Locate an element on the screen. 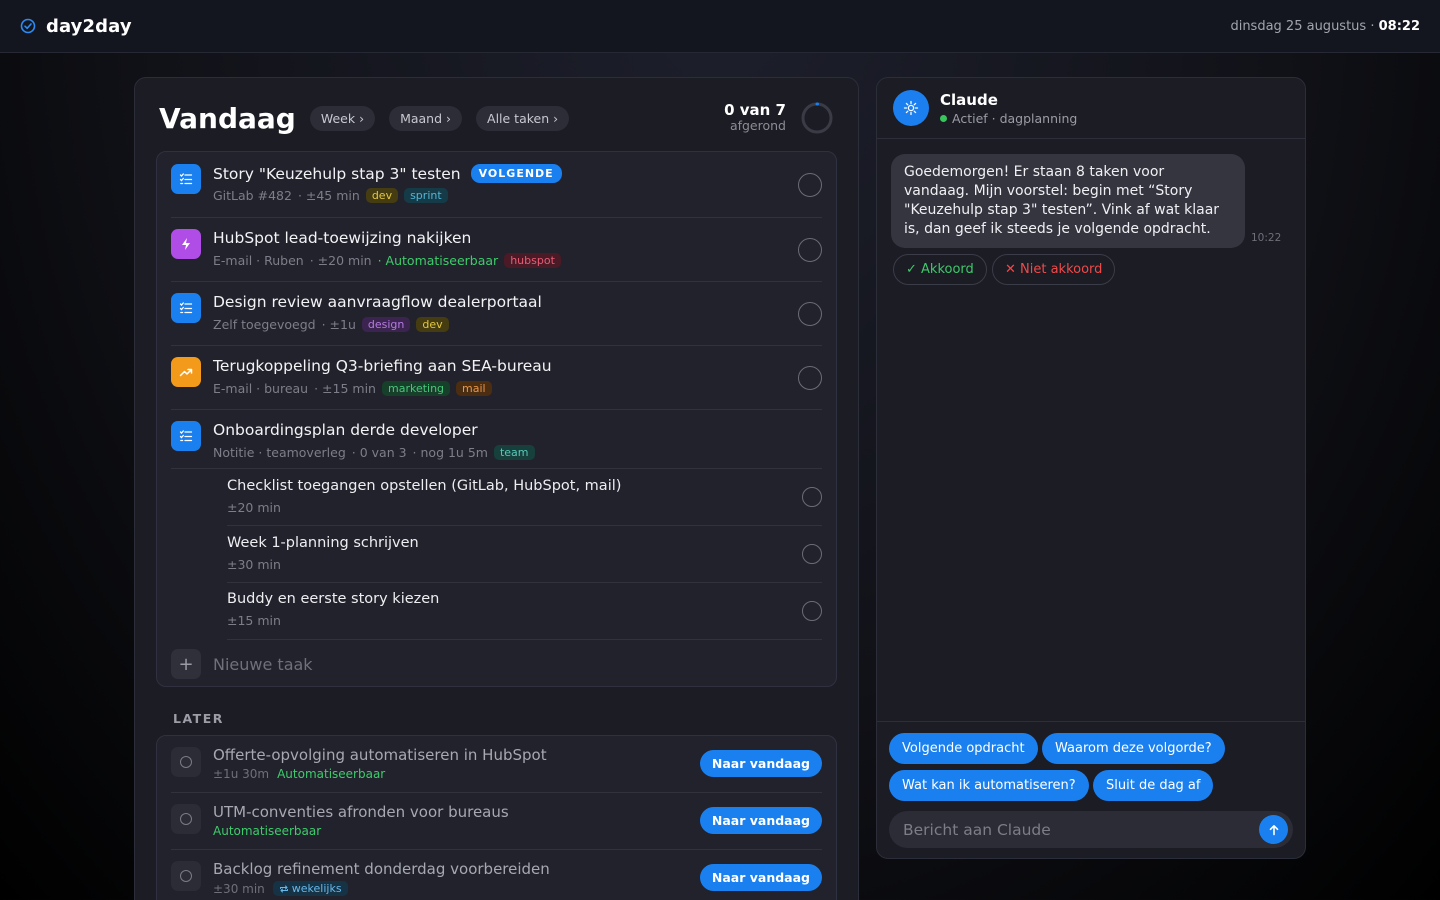  check-circle-icon is located at coordinates (28, 26).